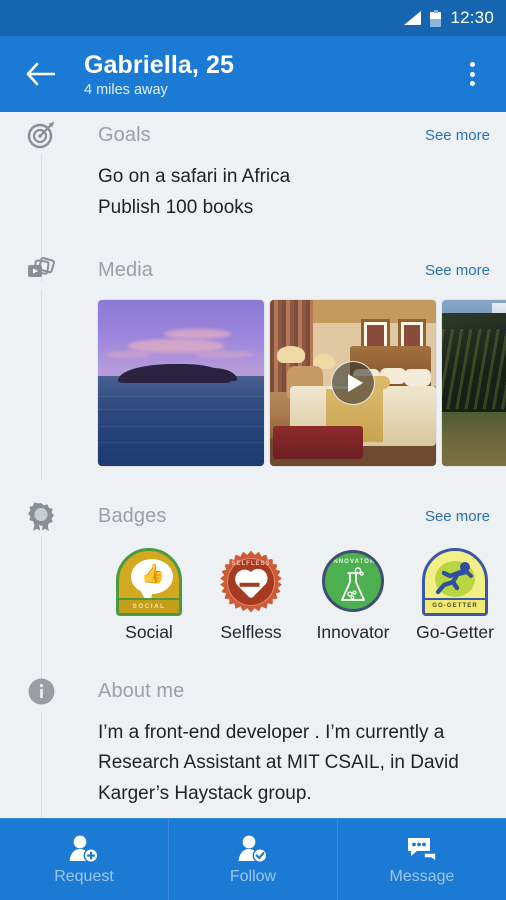 The width and height of the screenshot is (506, 900). What do you see at coordinates (253, 517) in the screenshot?
I see `badges-header: Badges See more` at bounding box center [253, 517].